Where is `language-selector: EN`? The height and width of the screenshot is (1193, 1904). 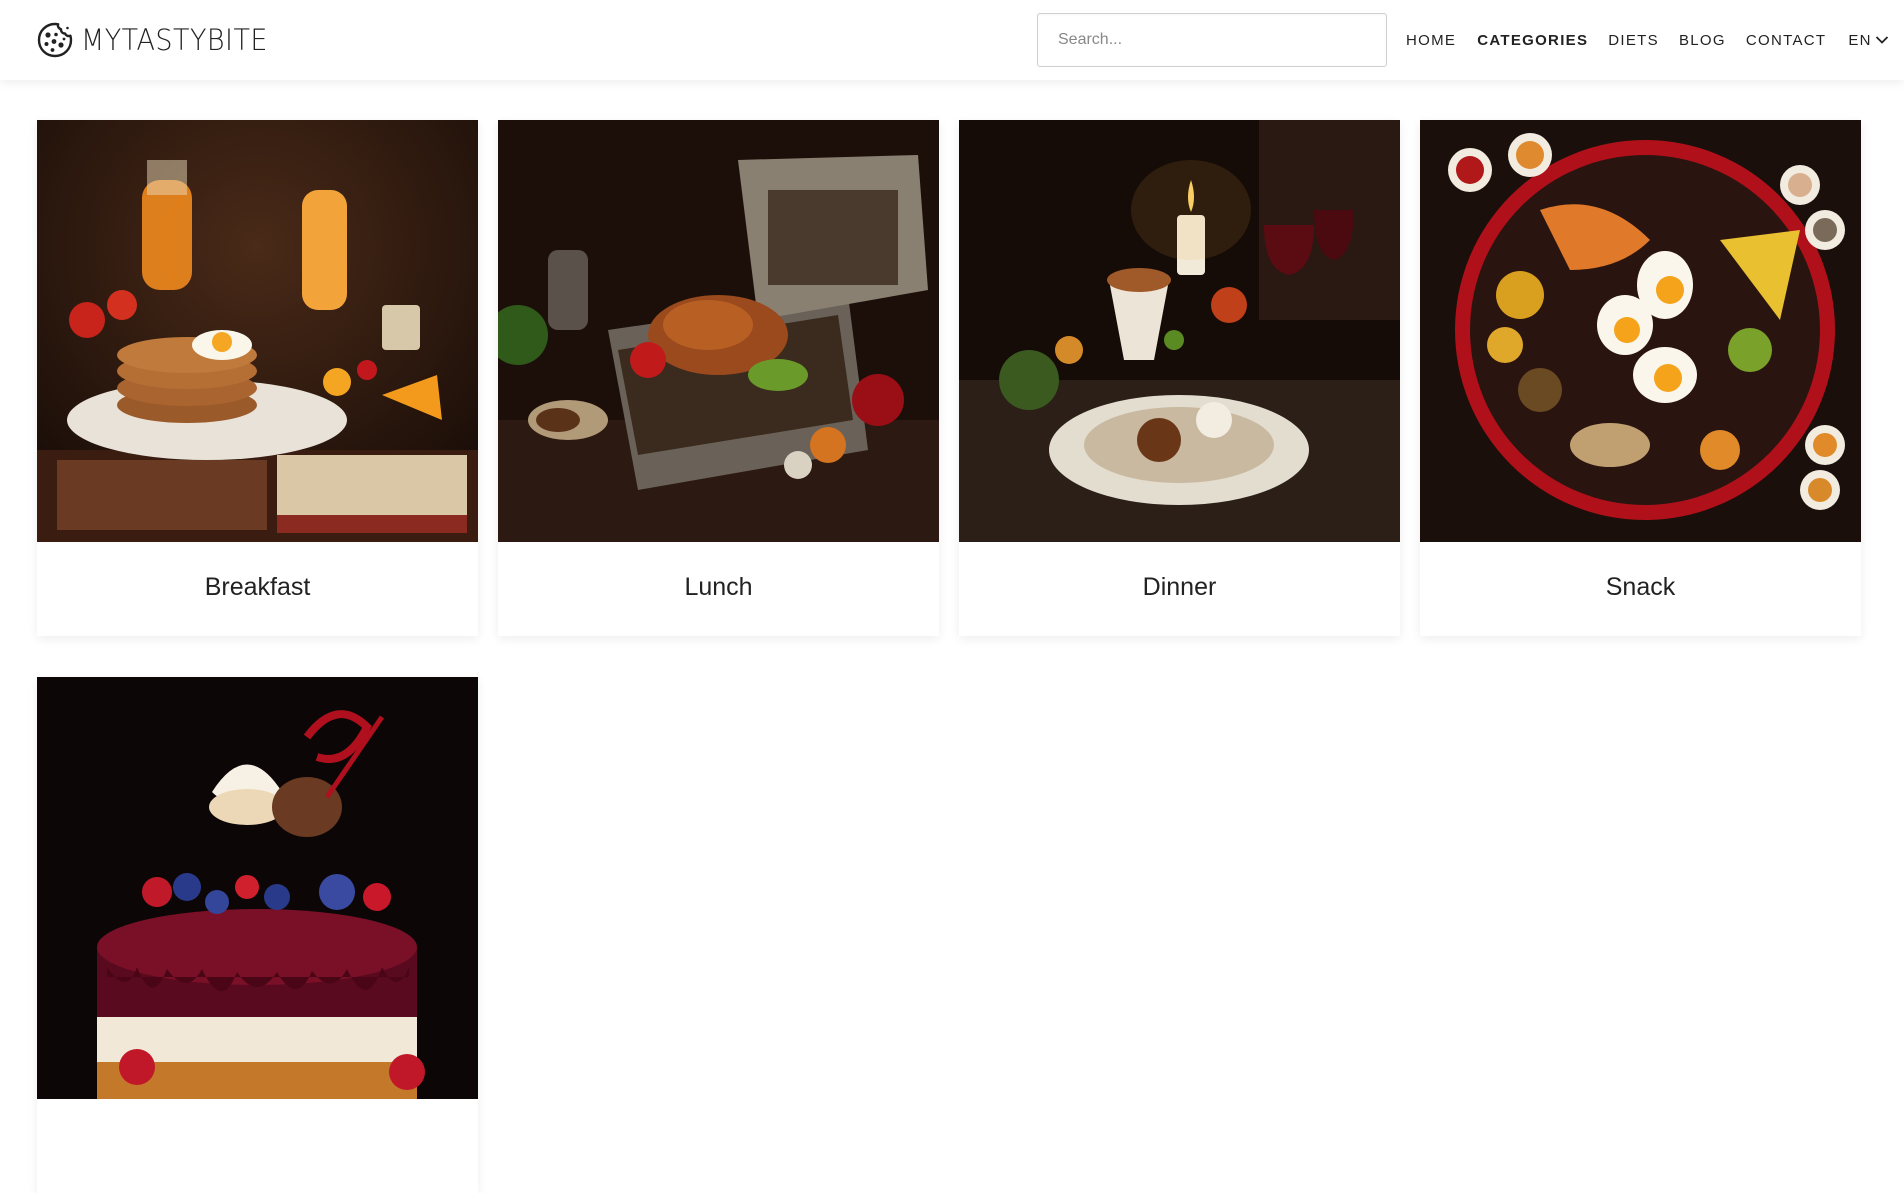 language-selector: EN is located at coordinates (1868, 40).